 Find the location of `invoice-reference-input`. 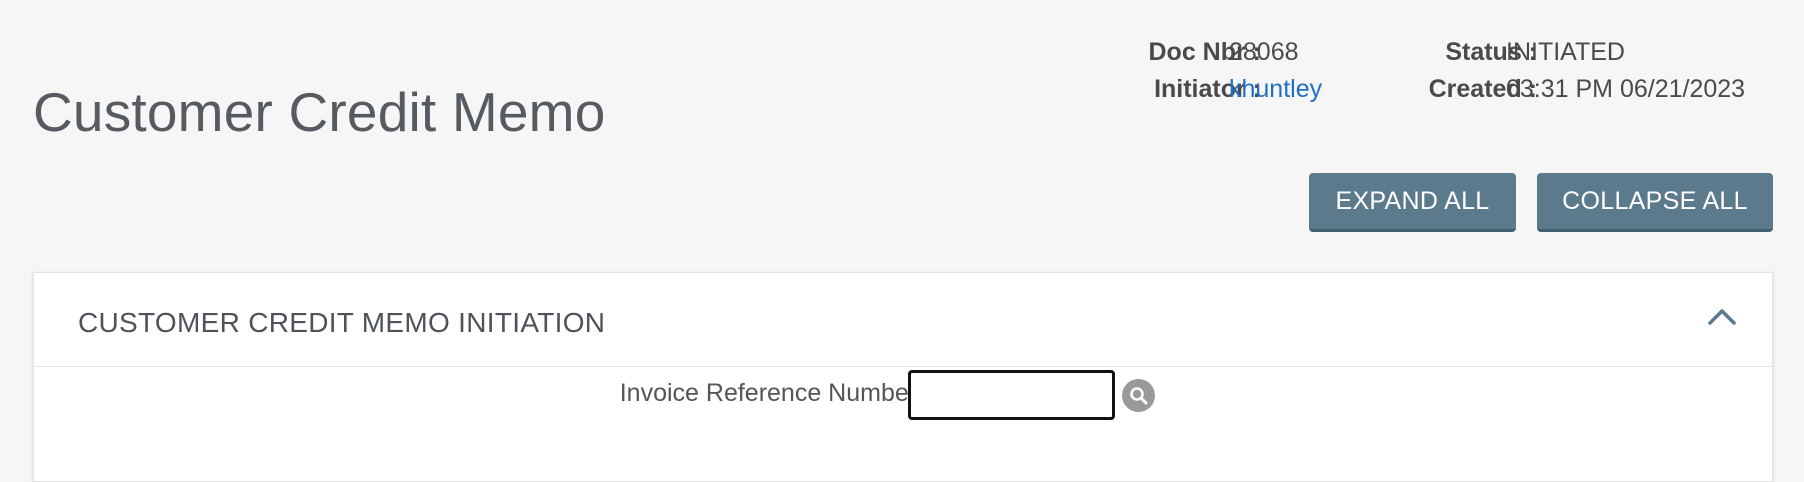

invoice-reference-input is located at coordinates (1011, 395).